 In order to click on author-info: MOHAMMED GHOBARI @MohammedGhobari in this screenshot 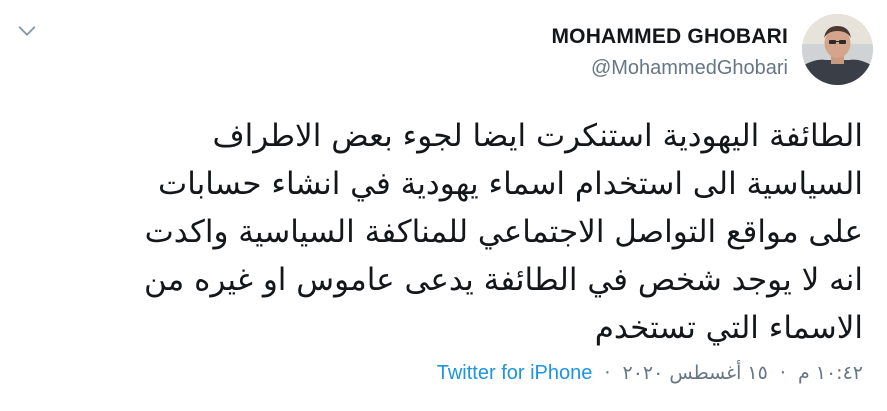, I will do `click(669, 48)`.